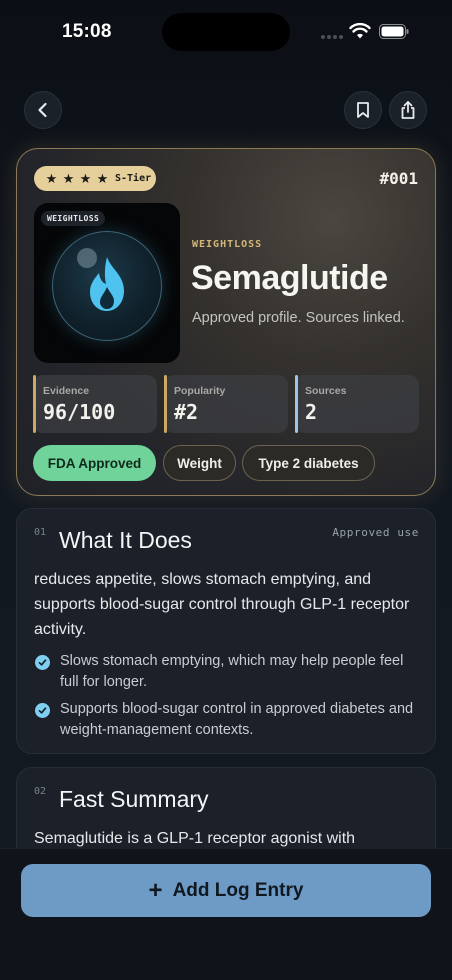  I want to click on chevron-left-icon, so click(42, 110).